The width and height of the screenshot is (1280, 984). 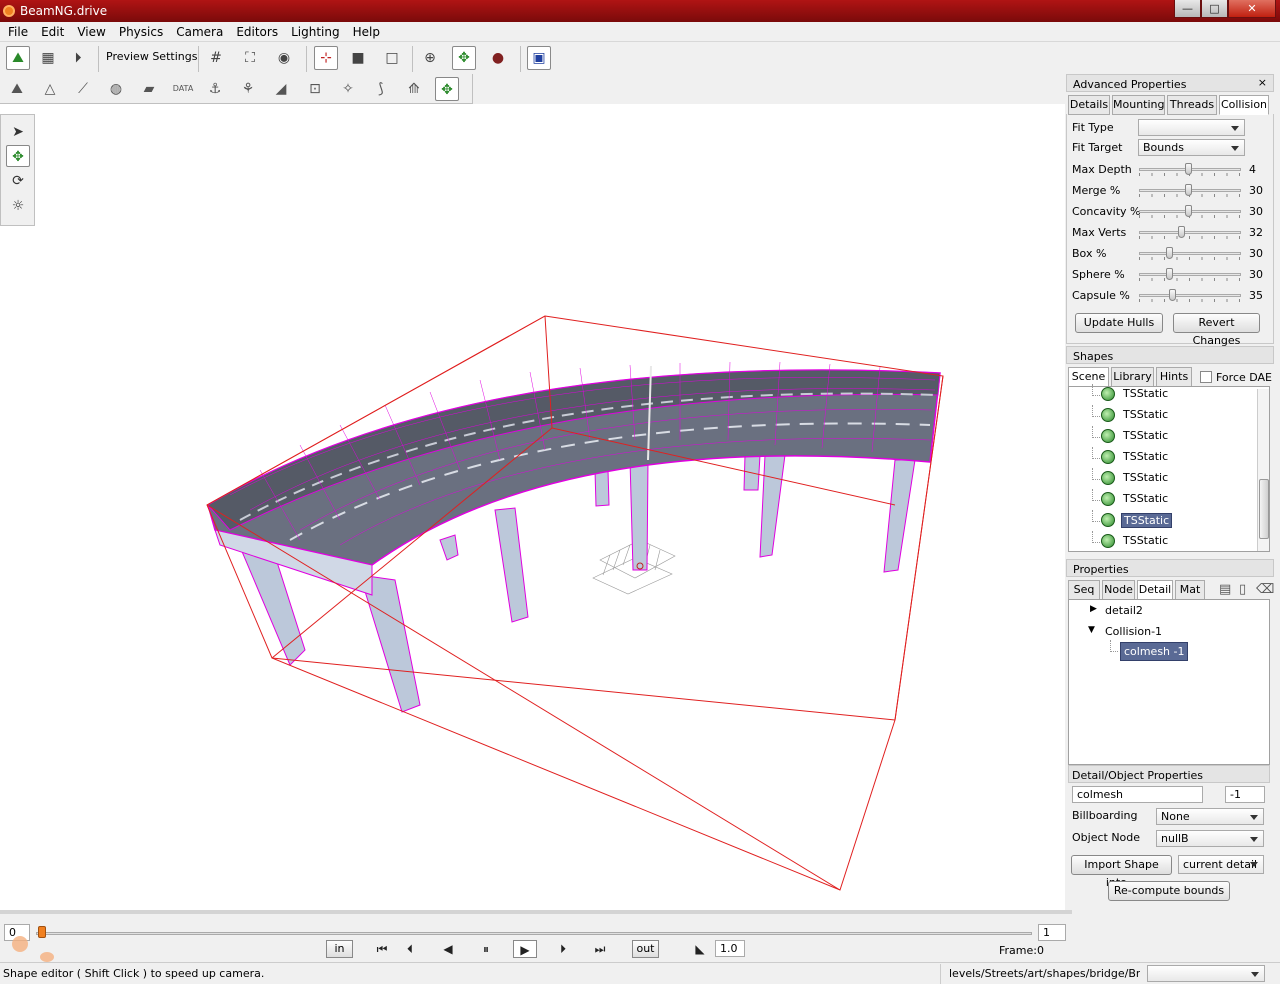 I want to click on fit-target-select: Bounds, so click(x=1191, y=147).